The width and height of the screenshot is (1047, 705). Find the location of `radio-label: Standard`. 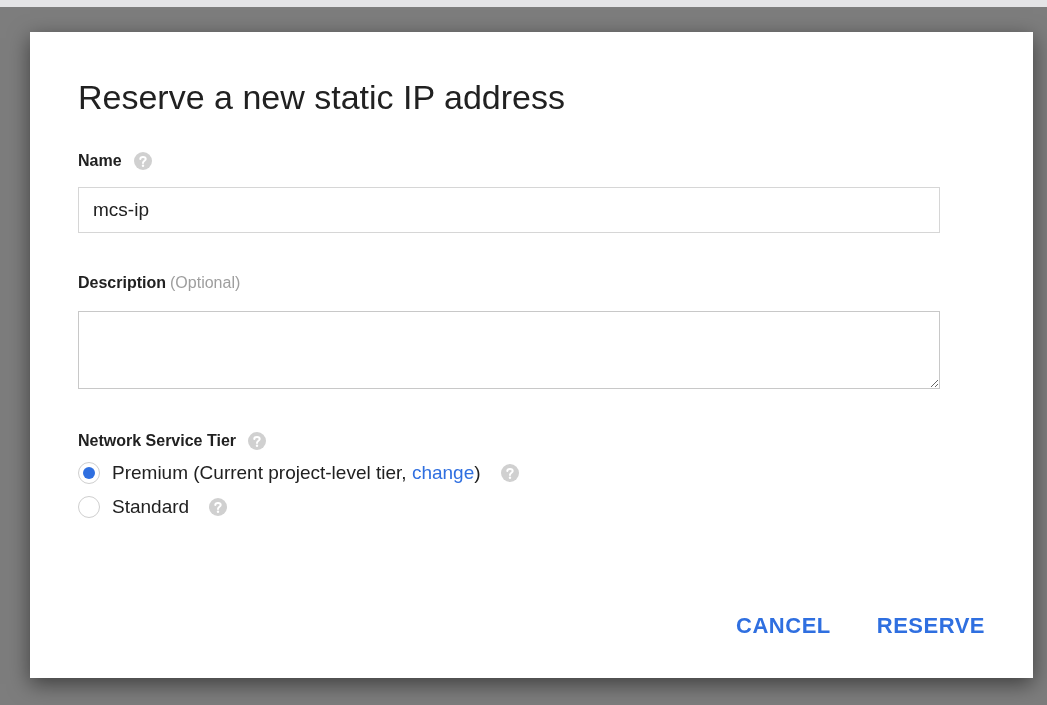

radio-label: Standard is located at coordinates (151, 507).